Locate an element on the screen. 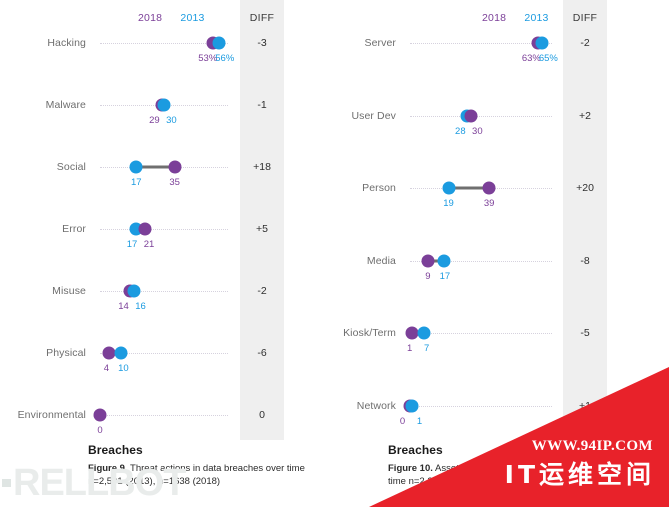 The width and height of the screenshot is (669, 507). value-label-2018: 39 is located at coordinates (489, 203).